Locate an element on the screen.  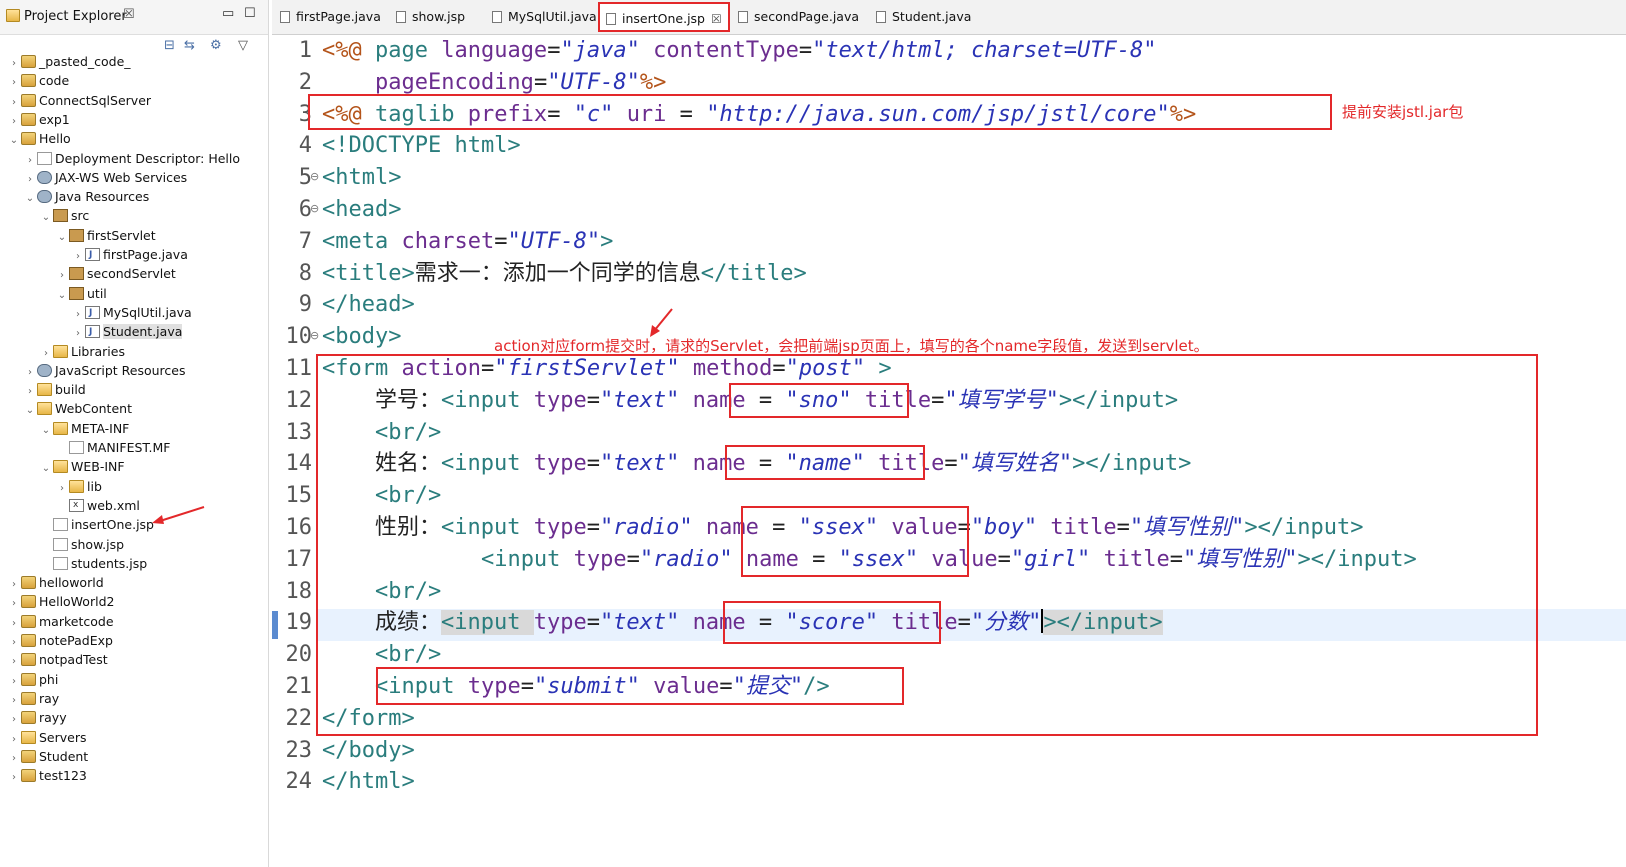
tree-item: ⌄ firstServlet is located at coordinates (106, 235).